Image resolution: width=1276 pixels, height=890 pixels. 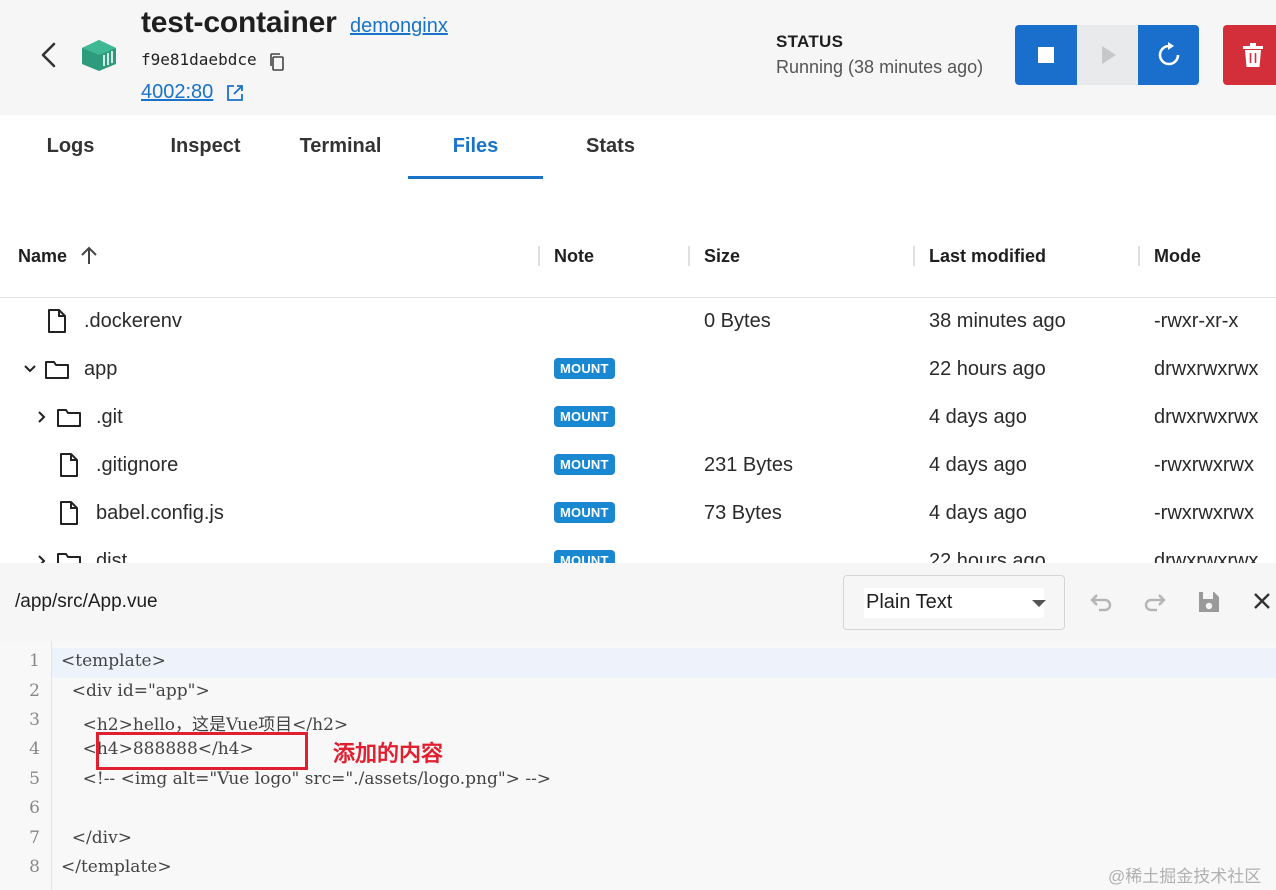 What do you see at coordinates (26, 765) in the screenshot?
I see `line-number-gutter` at bounding box center [26, 765].